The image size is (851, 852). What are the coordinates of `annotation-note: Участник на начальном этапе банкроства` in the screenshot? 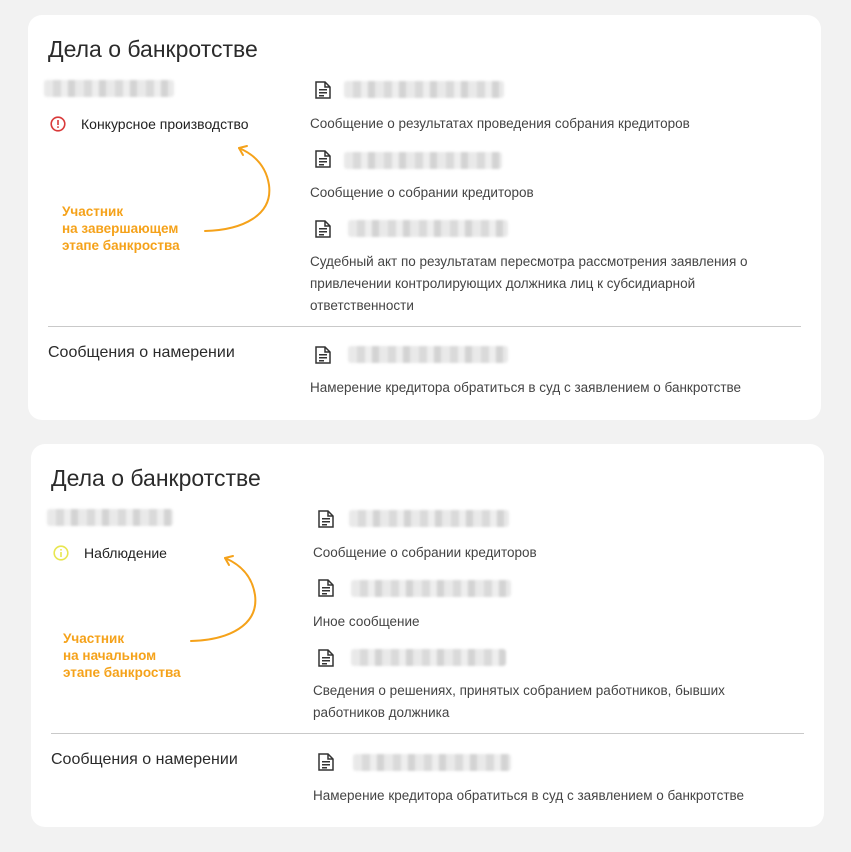 It's located at (122, 655).